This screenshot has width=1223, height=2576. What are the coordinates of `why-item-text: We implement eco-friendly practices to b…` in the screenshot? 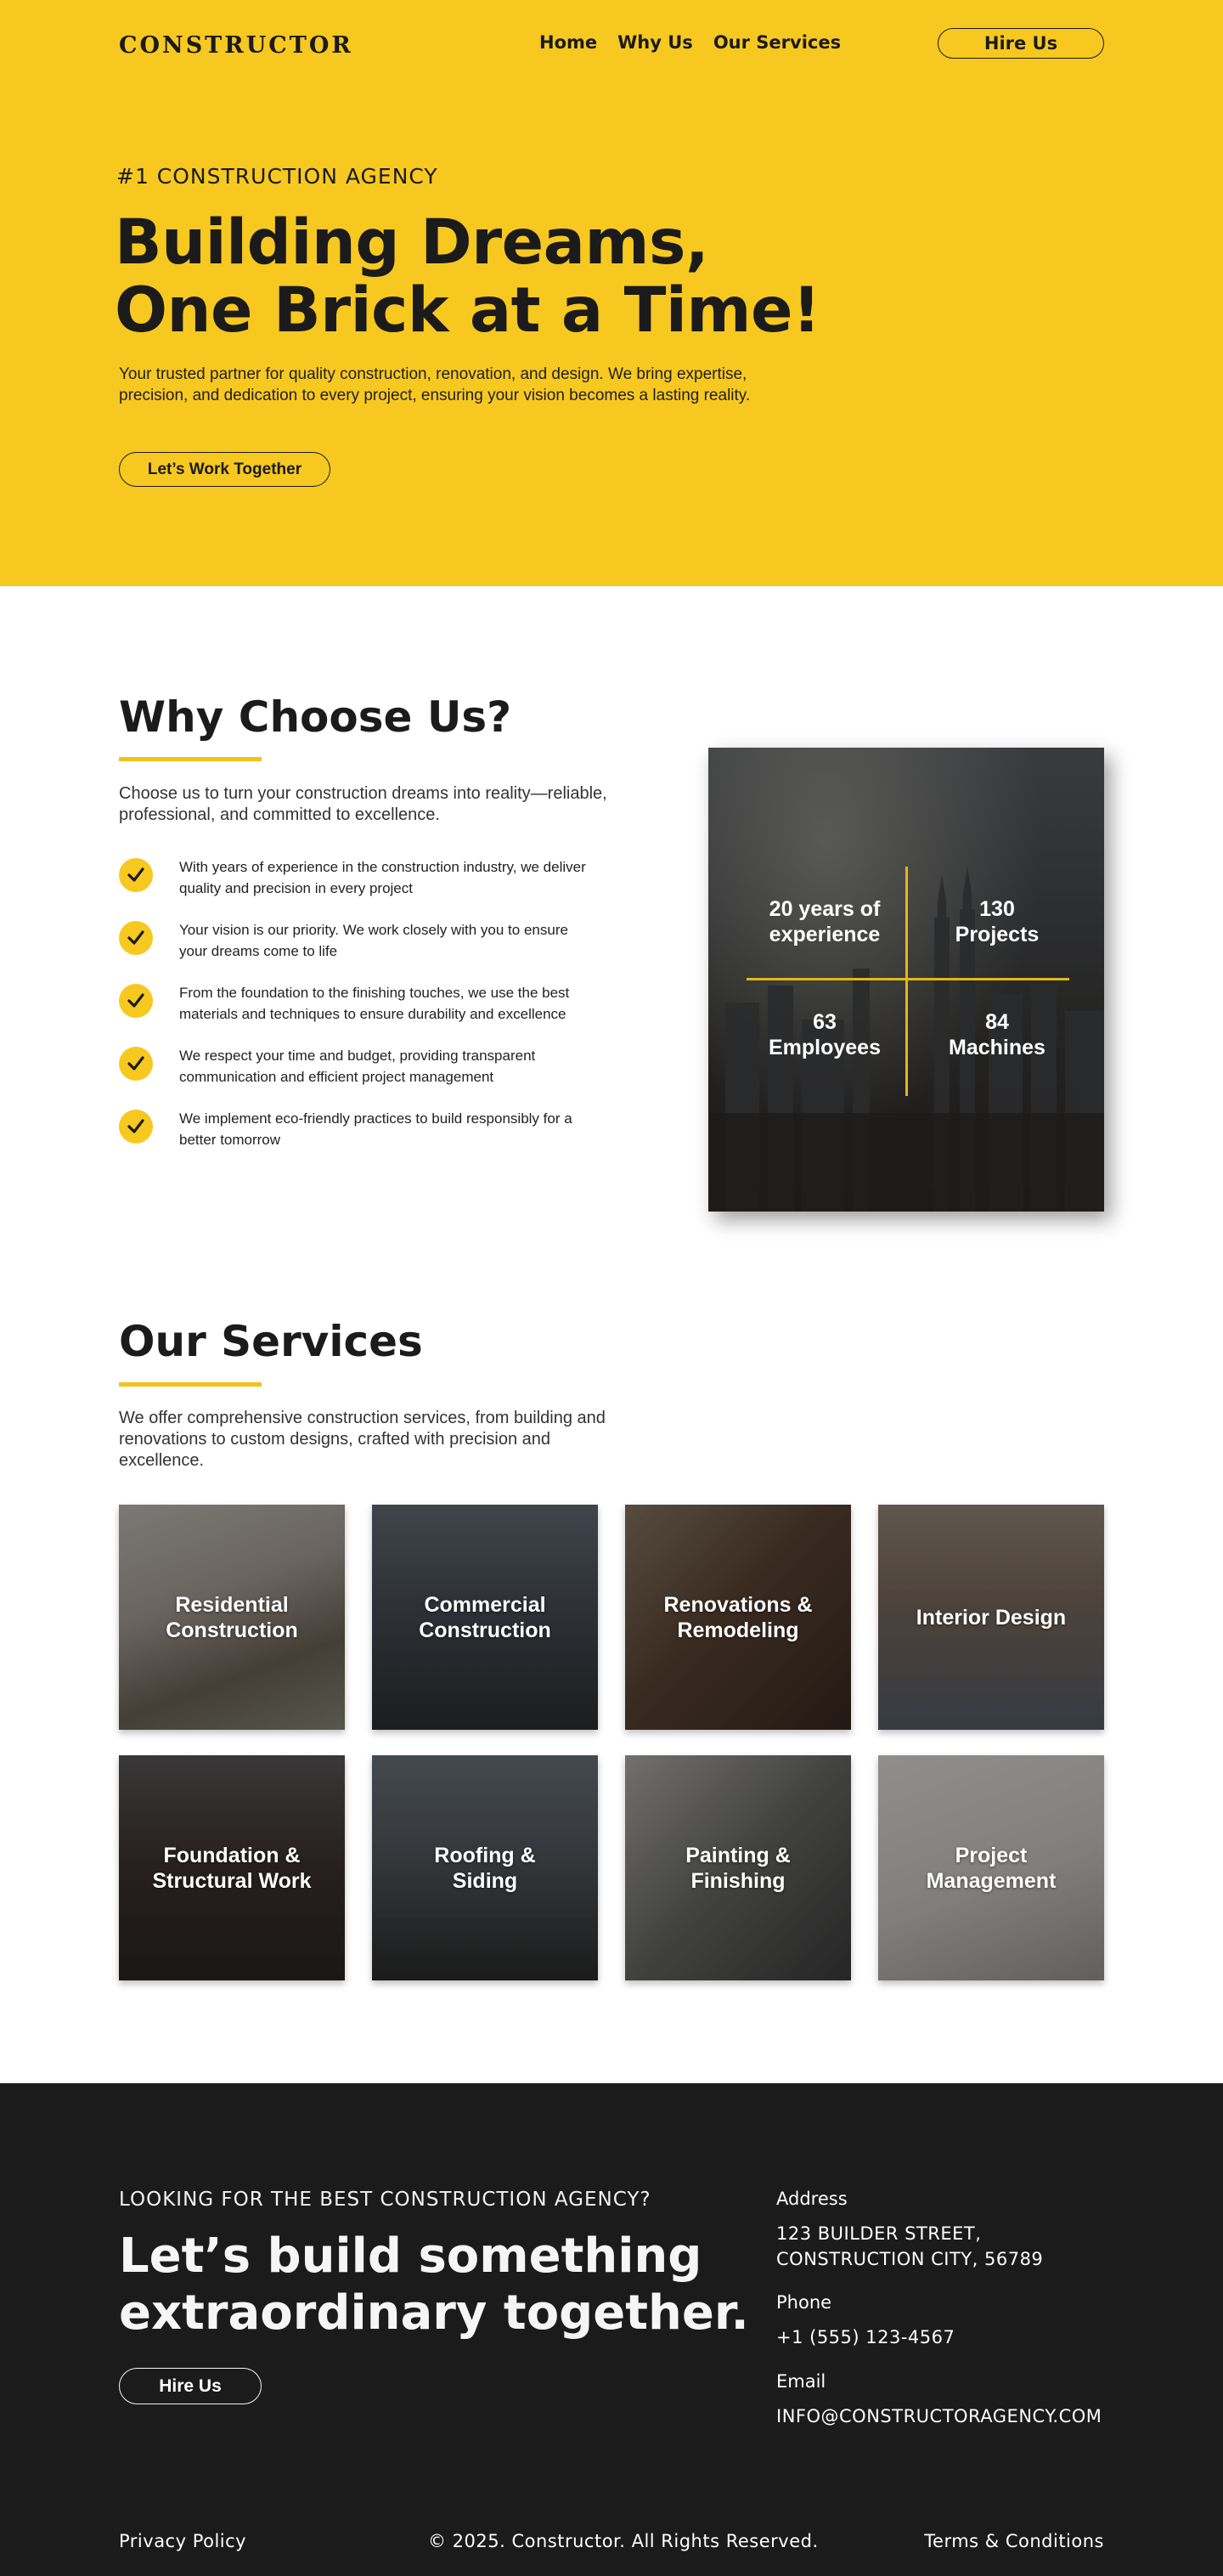 It's located at (375, 1129).